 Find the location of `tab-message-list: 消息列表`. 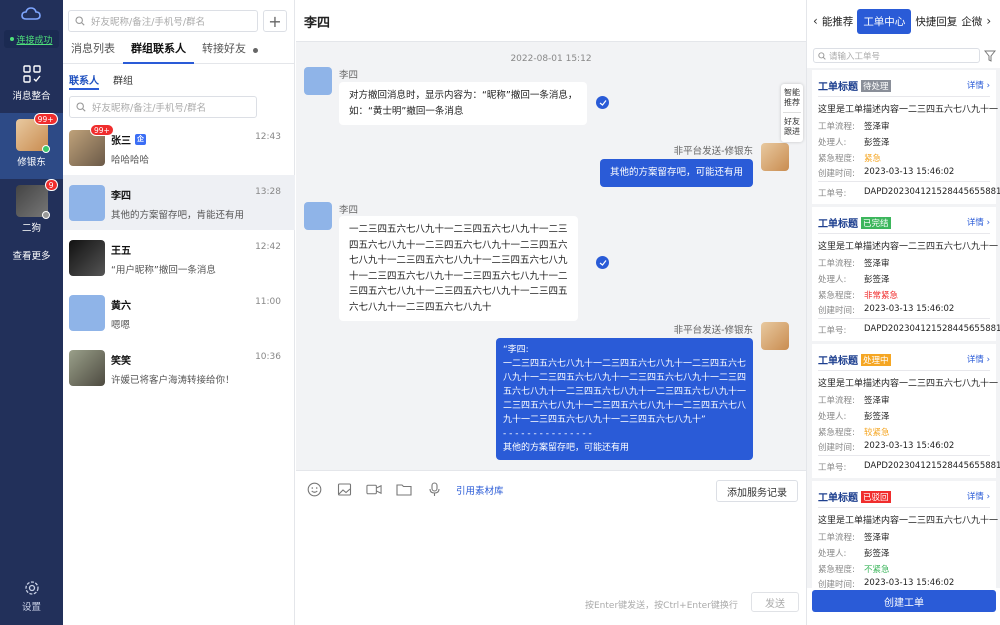

tab-message-list: 消息列表 is located at coordinates (93, 50).